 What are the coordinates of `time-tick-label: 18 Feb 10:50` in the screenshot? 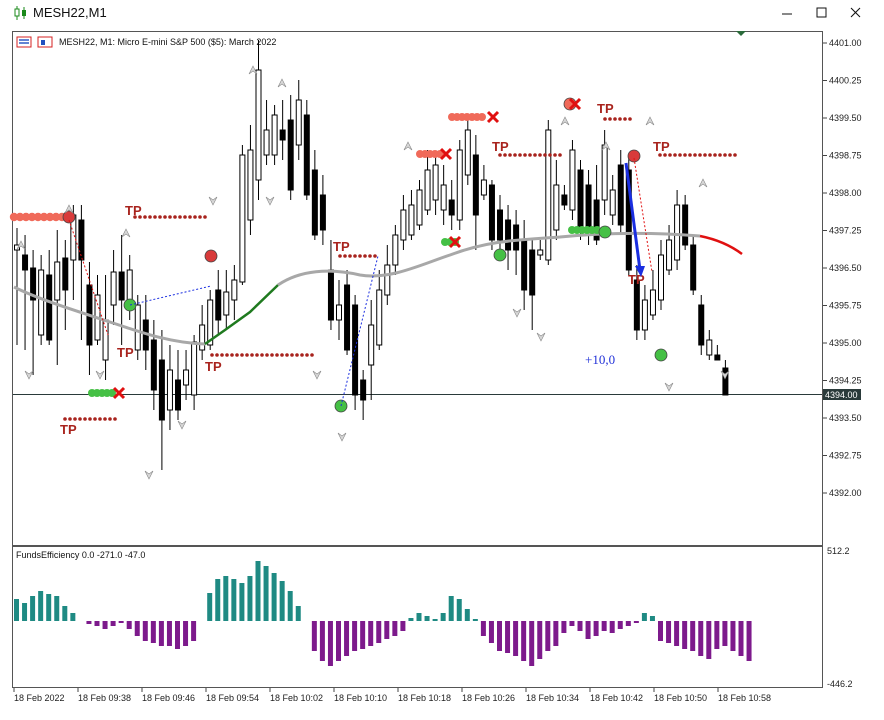 It's located at (680, 698).